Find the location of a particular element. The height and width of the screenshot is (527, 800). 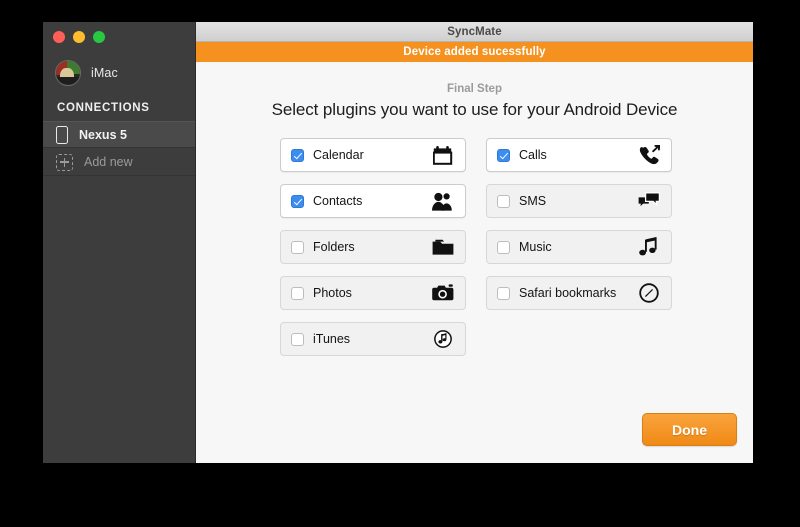

camera-icon is located at coordinates (443, 293).